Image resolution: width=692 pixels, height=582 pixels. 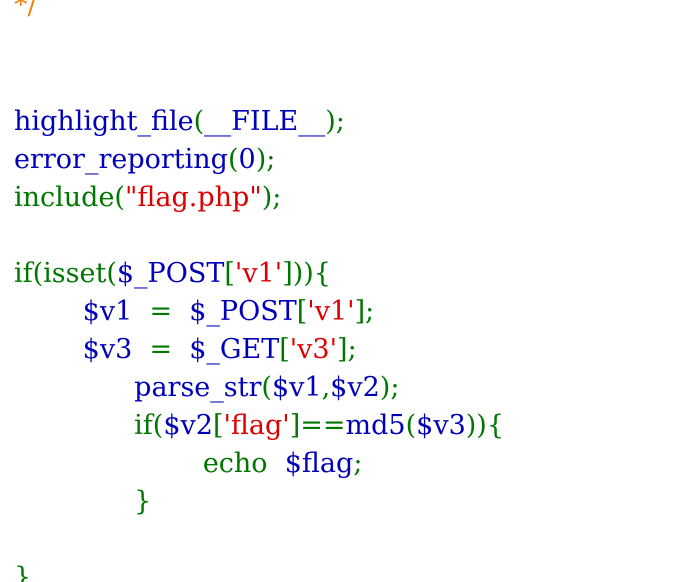 I want to click on code-token-keyword: ]==, so click(x=317, y=425).